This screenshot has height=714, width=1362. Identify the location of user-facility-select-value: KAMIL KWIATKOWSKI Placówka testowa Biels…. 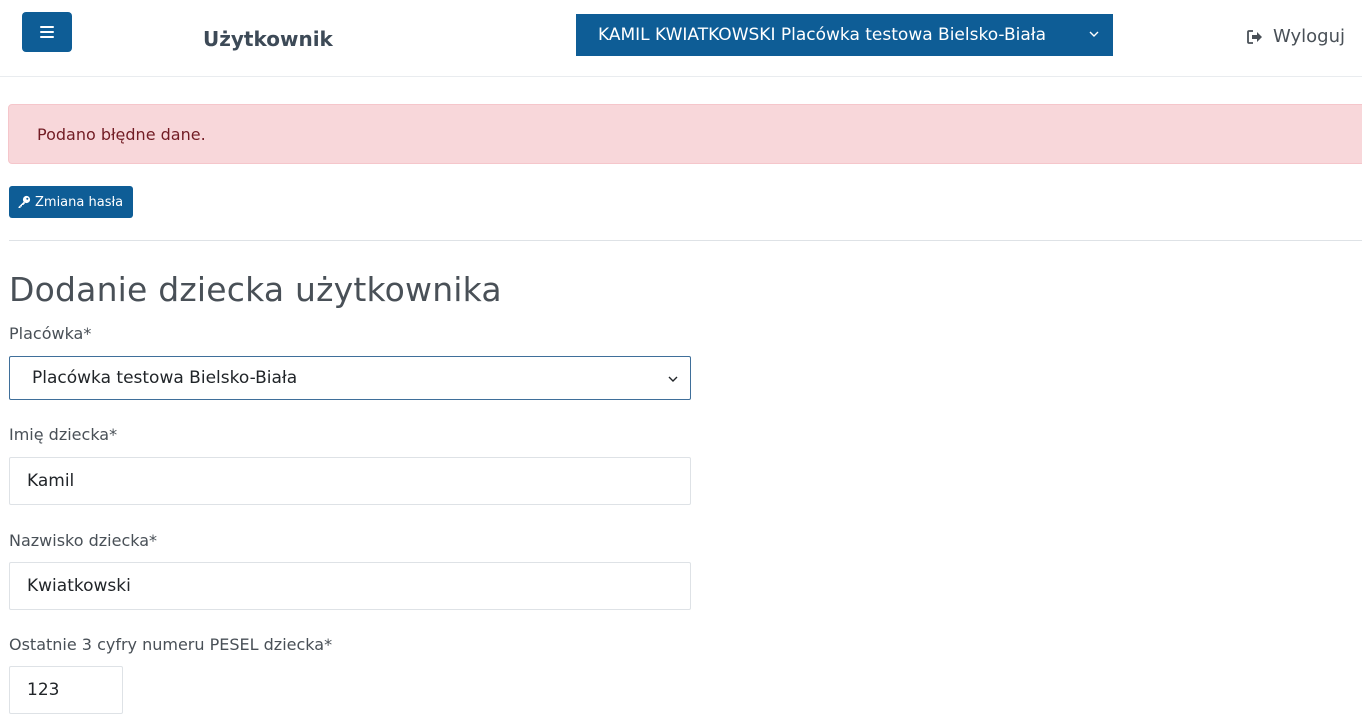
(822, 35).